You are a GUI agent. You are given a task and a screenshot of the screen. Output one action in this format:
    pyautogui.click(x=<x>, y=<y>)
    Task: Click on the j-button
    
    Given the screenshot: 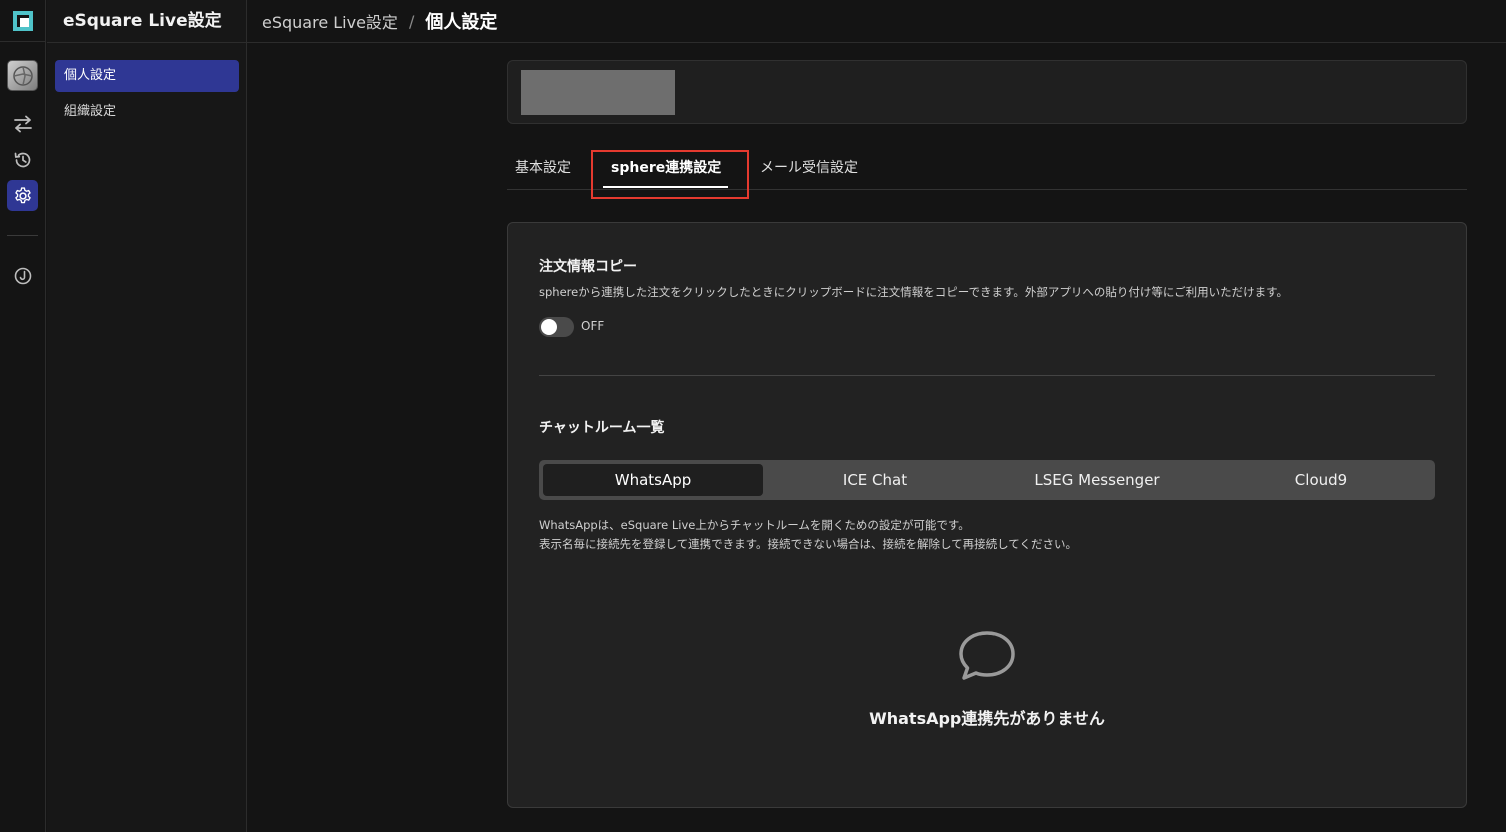 What is the action you would take?
    pyautogui.click(x=22, y=275)
    